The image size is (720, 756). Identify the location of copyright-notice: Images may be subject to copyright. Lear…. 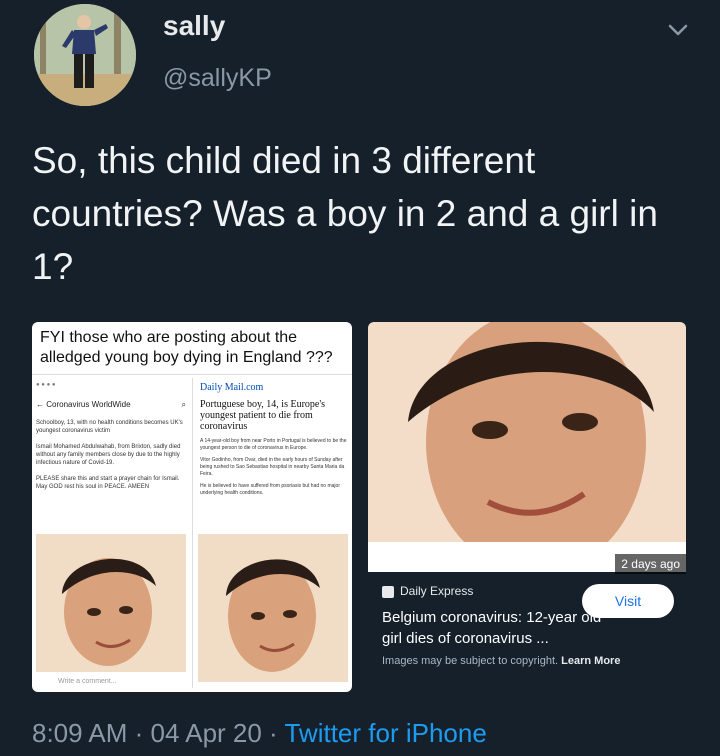
(501, 661).